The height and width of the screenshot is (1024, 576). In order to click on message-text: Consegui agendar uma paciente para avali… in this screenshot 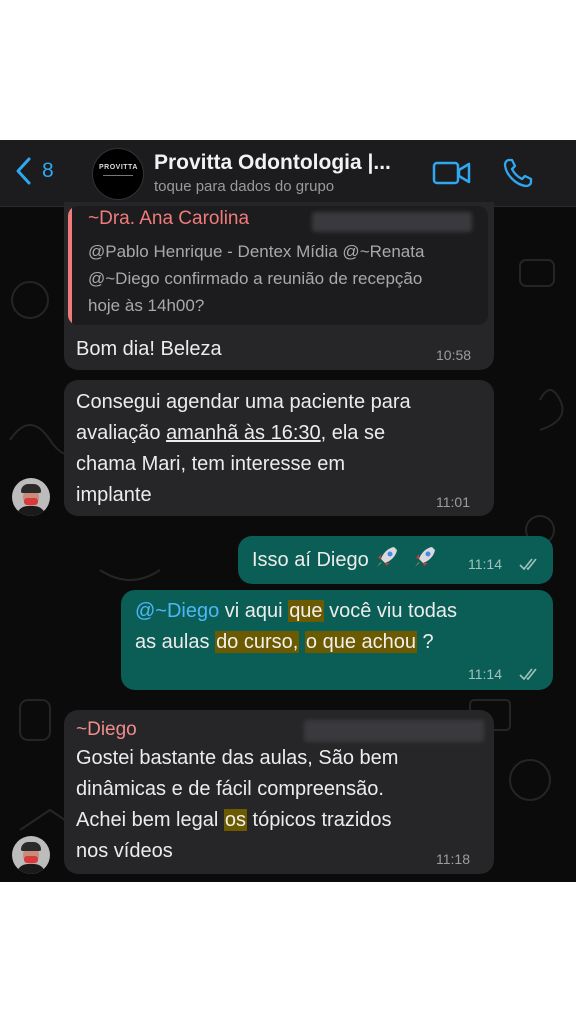, I will do `click(281, 449)`.